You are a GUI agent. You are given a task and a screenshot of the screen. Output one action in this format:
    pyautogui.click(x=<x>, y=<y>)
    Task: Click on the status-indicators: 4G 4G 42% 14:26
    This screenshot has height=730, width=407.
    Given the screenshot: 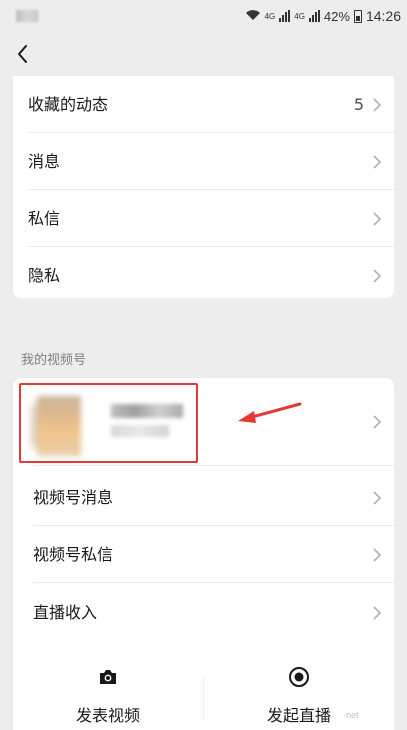 What is the action you would take?
    pyautogui.click(x=323, y=16)
    